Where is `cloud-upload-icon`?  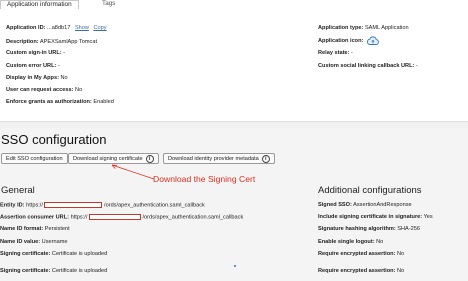
cloud-upload-icon is located at coordinates (373, 40).